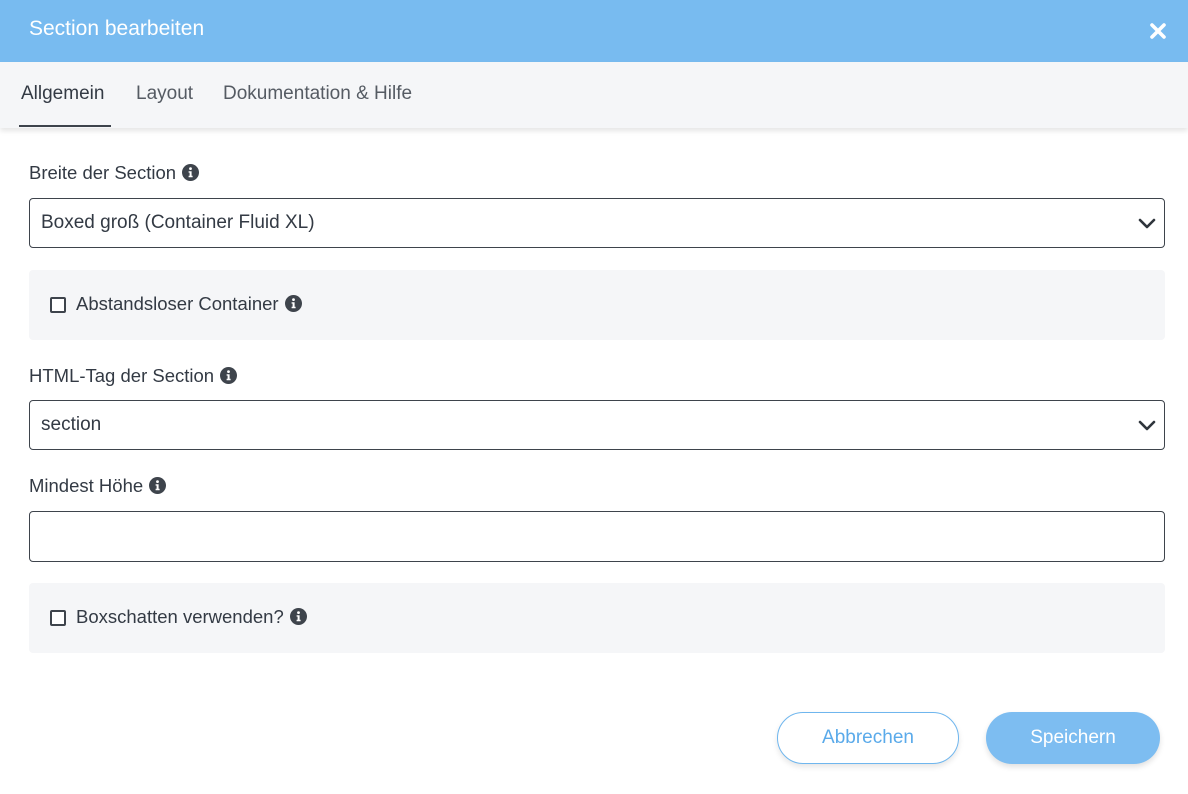  I want to click on width-select-value: Boxed groß (Container Fluid XL), so click(178, 222).